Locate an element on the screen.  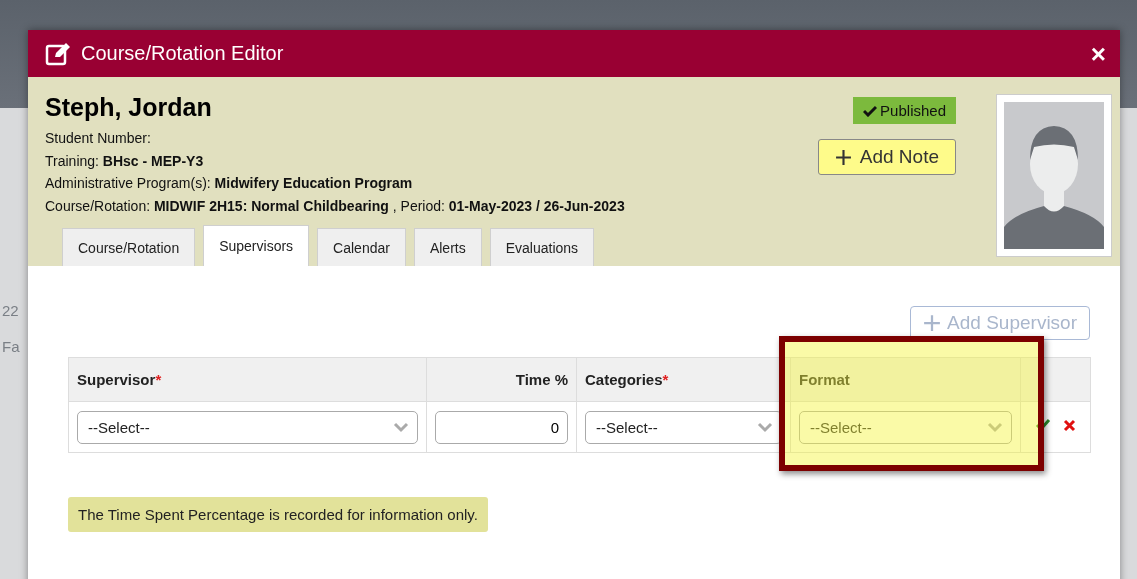
column-header: Time % is located at coordinates (501, 379).